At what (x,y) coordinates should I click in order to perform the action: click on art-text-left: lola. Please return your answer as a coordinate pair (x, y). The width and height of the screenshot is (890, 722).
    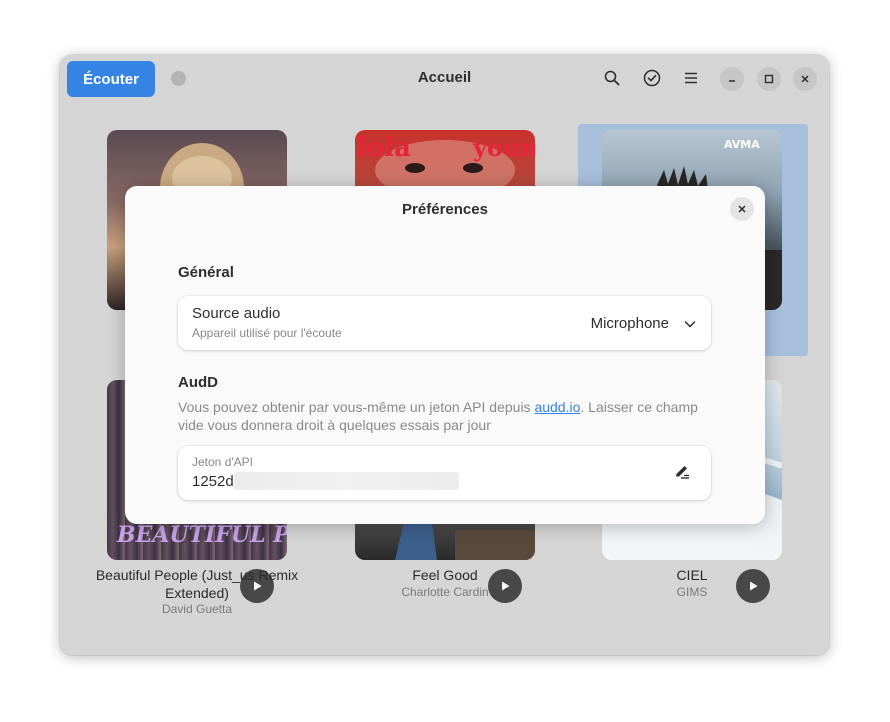
    Looking at the image, I should click on (384, 148).